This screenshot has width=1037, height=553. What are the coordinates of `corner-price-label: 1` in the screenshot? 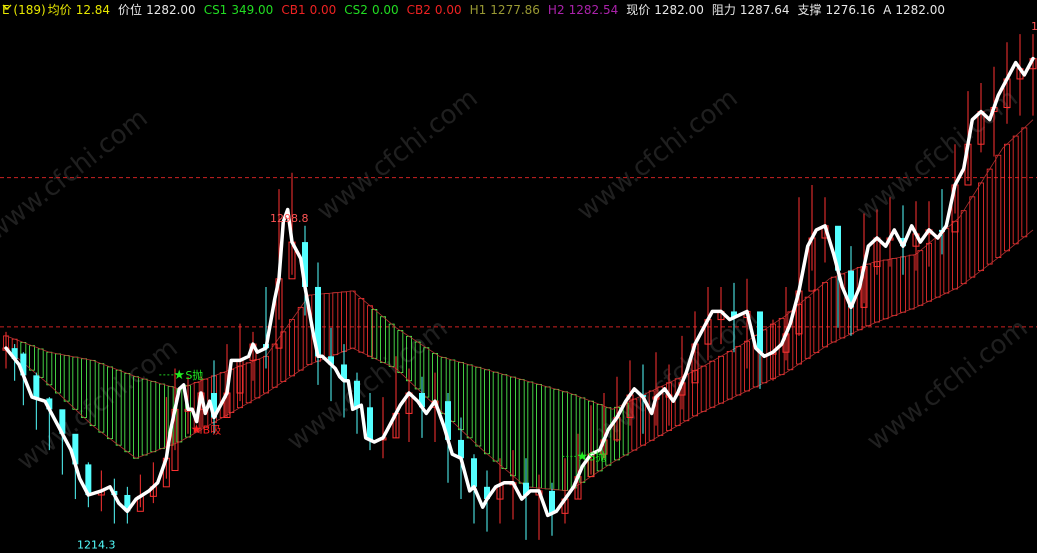 It's located at (1034, 26).